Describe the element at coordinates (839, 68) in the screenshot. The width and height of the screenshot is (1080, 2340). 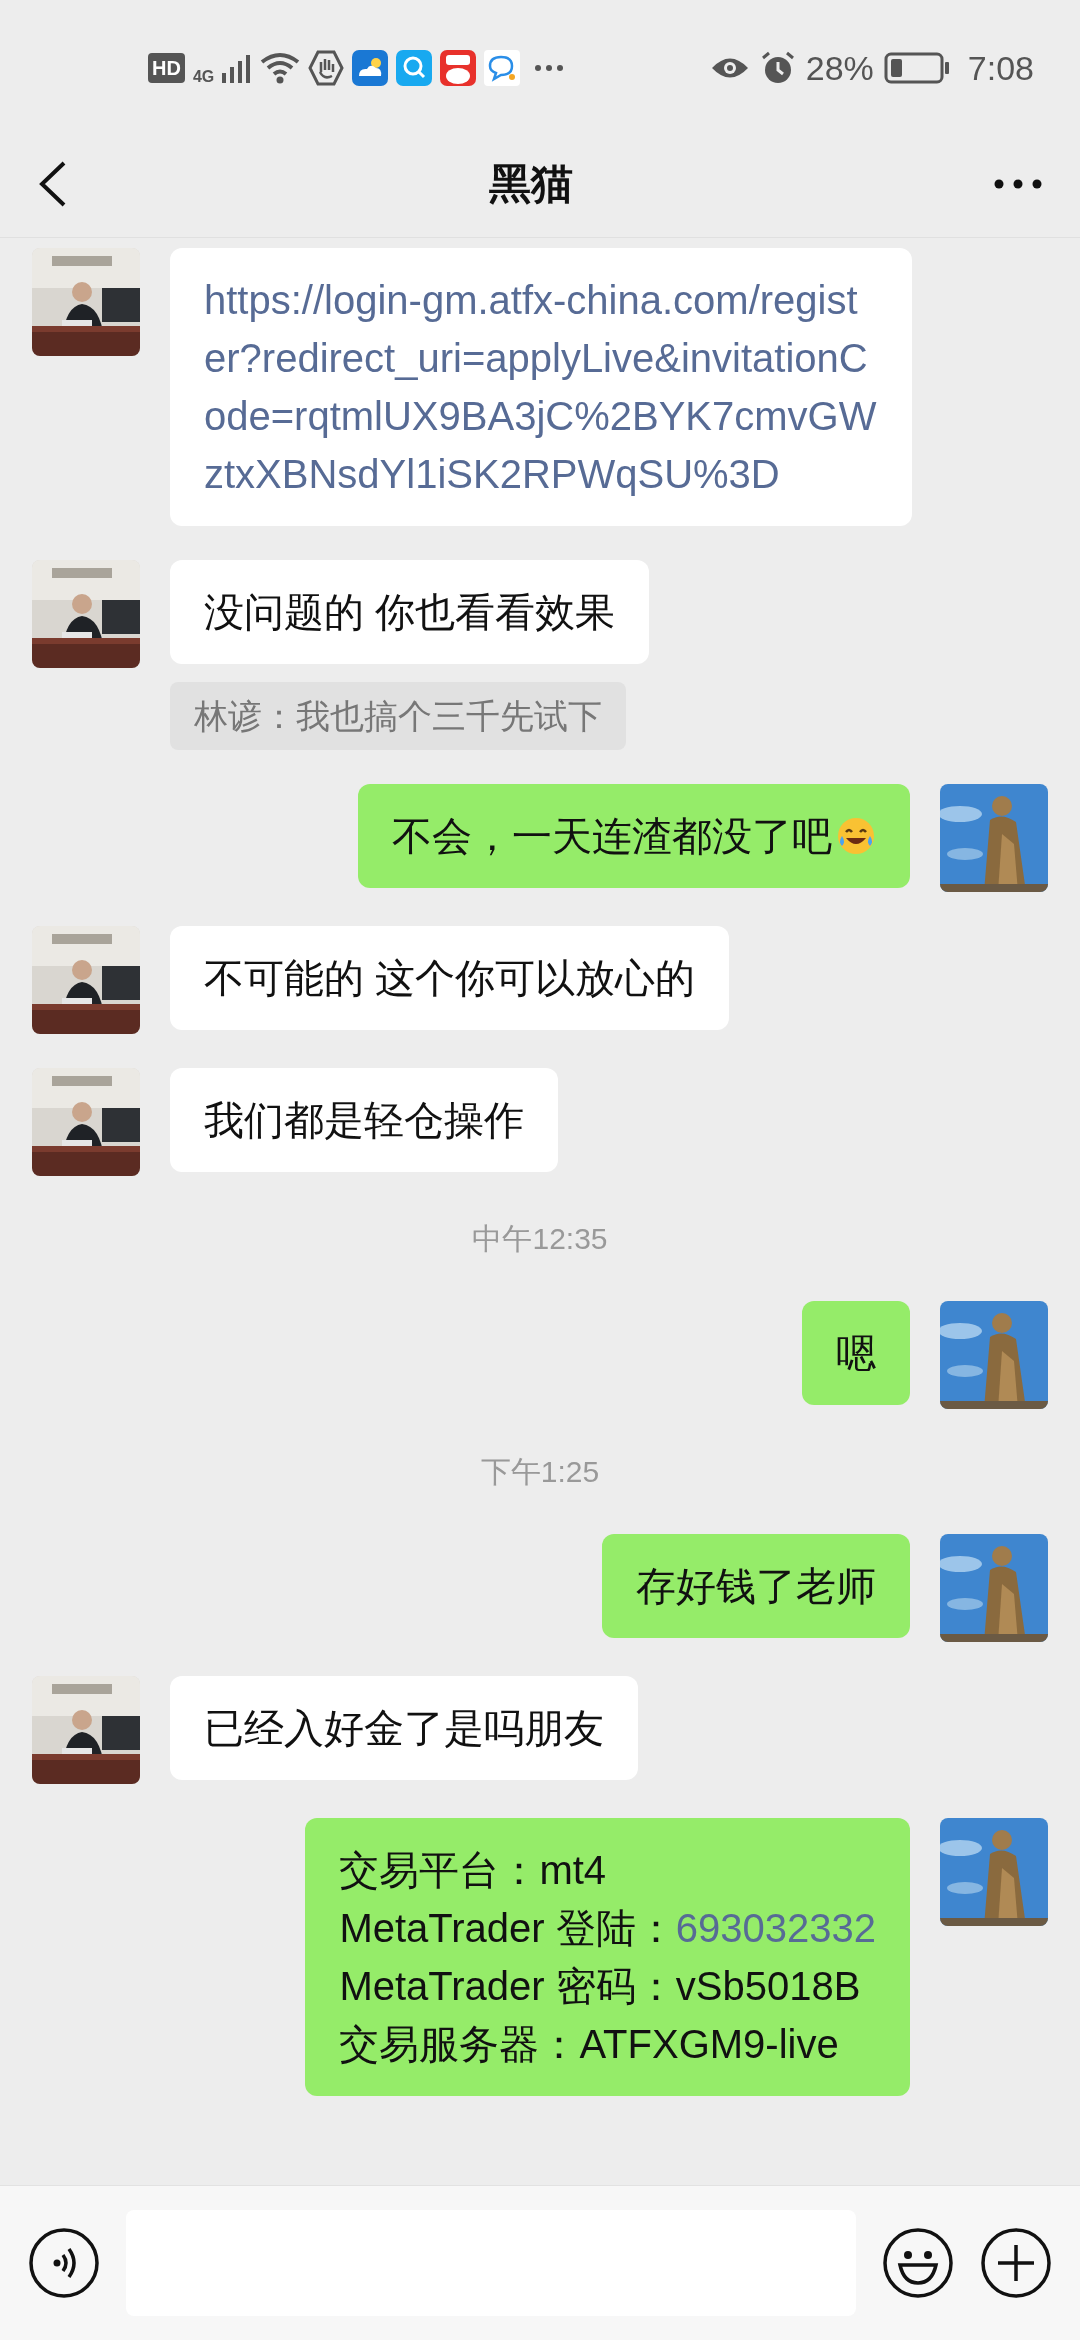
I see `battery-percent: 28%` at that location.